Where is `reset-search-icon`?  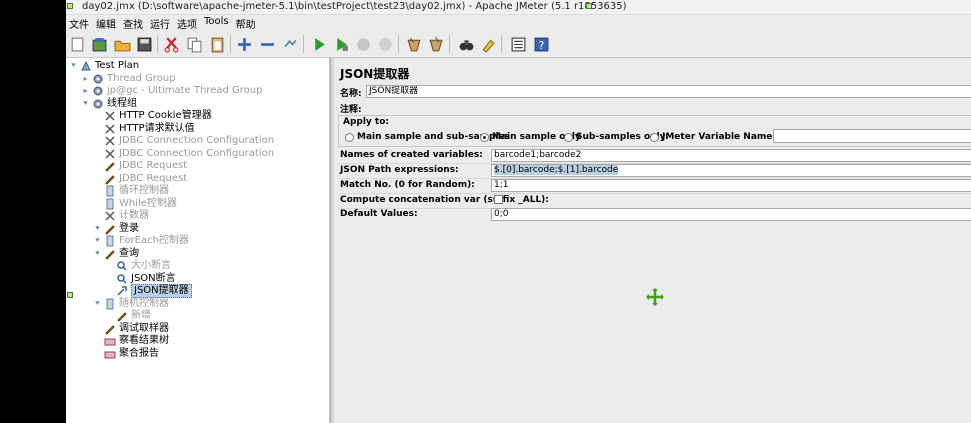 reset-search-icon is located at coordinates (488, 44).